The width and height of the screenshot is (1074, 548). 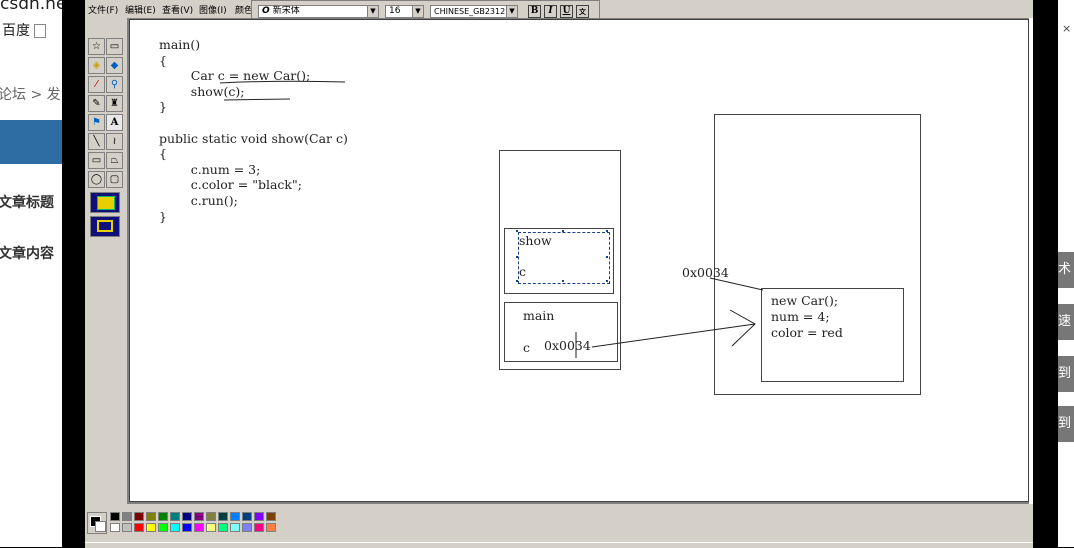 What do you see at coordinates (267, 11) in the screenshot?
I see `font-type-icon: O` at bounding box center [267, 11].